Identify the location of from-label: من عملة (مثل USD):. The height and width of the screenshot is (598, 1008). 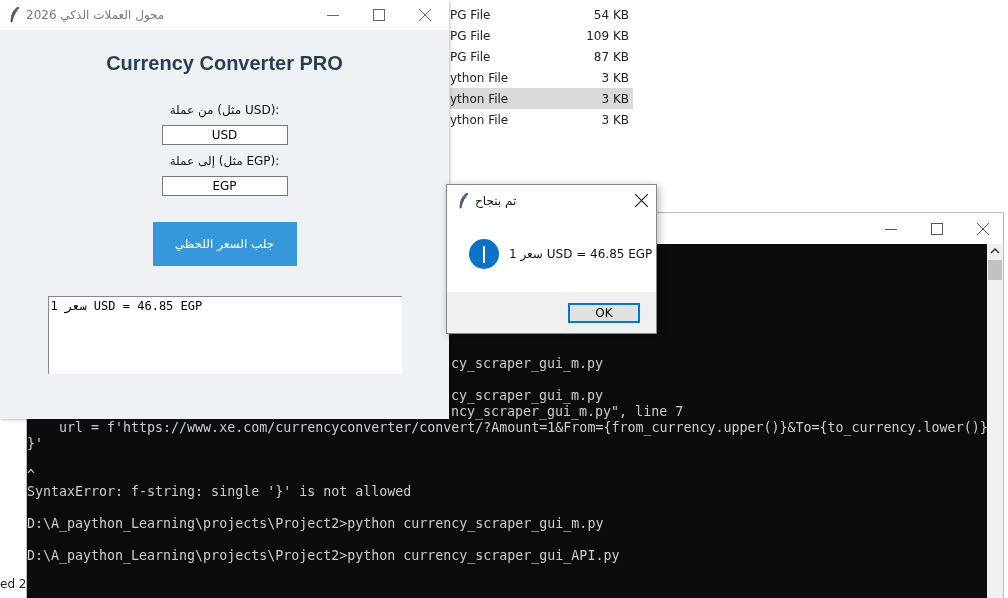
(224, 110).